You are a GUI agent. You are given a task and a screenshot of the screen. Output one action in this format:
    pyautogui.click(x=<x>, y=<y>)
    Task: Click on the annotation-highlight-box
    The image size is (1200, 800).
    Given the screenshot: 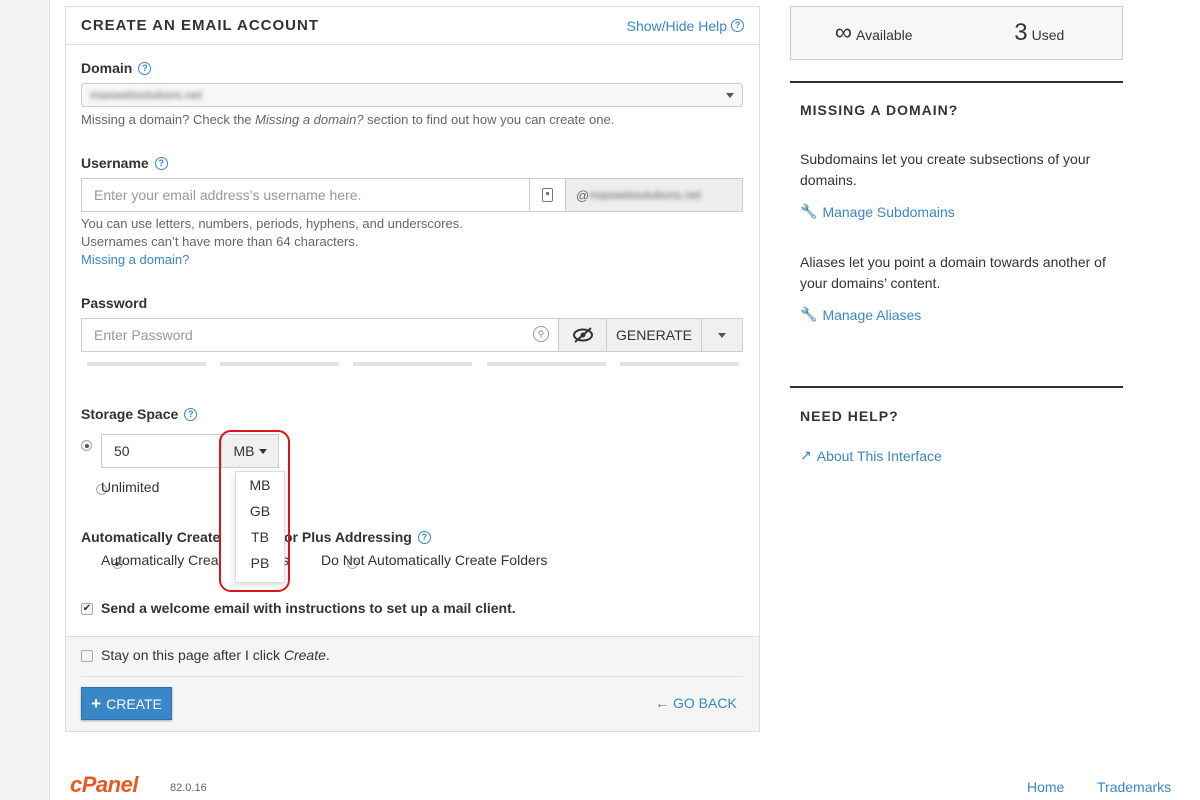 What is the action you would take?
    pyautogui.click(x=254, y=511)
    